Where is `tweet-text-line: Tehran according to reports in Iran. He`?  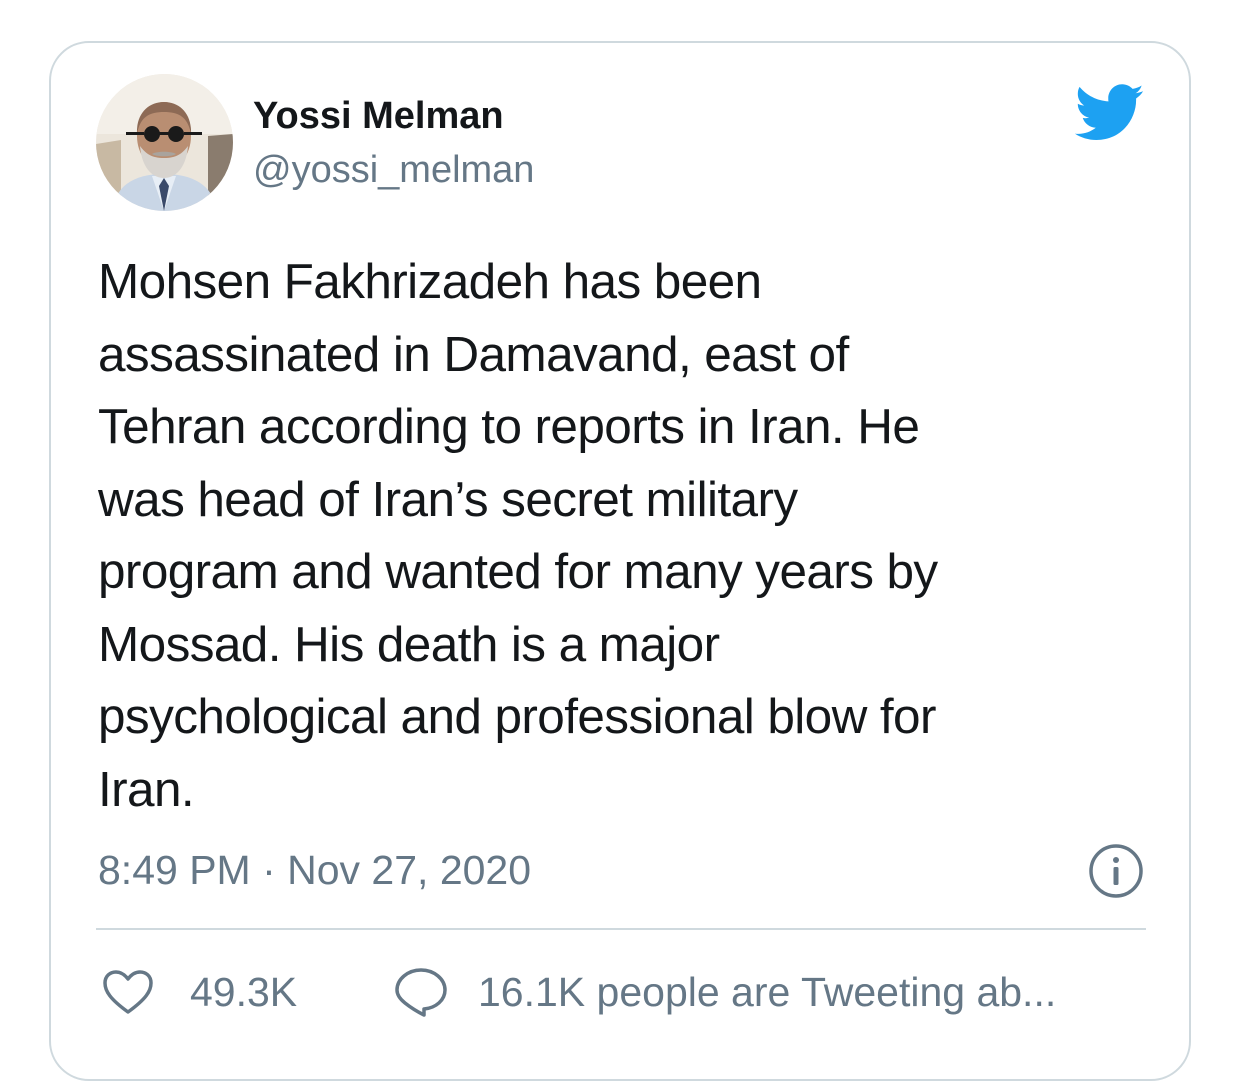 tweet-text-line: Tehran according to reports in Iran. He is located at coordinates (509, 426).